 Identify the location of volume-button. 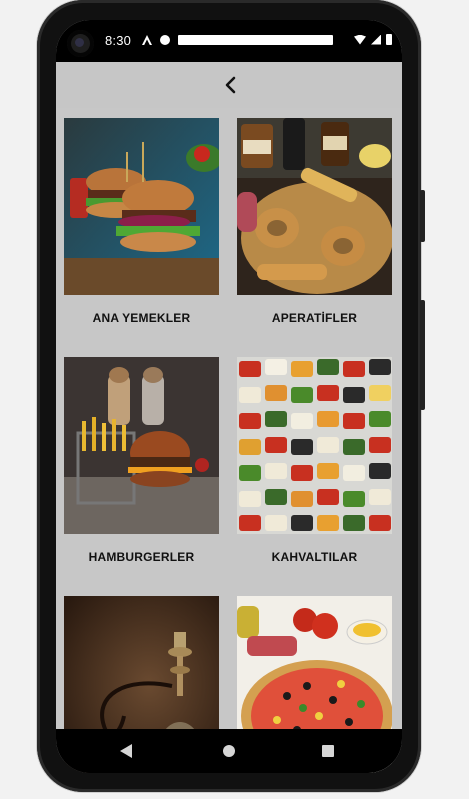
(422, 216).